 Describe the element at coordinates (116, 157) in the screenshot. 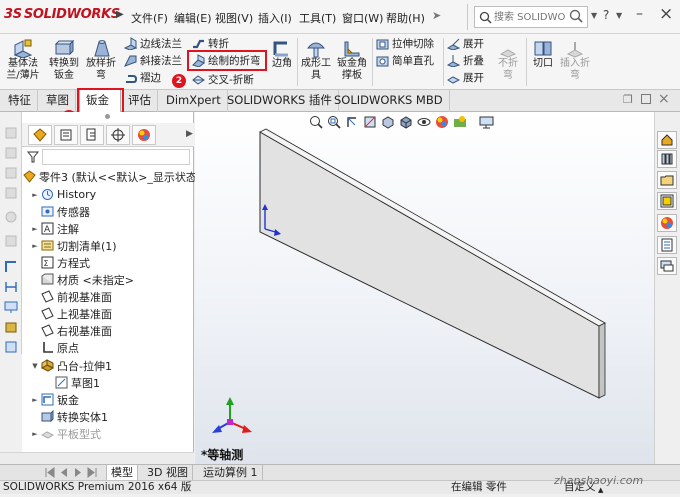

I see `tree-filter-input` at that location.